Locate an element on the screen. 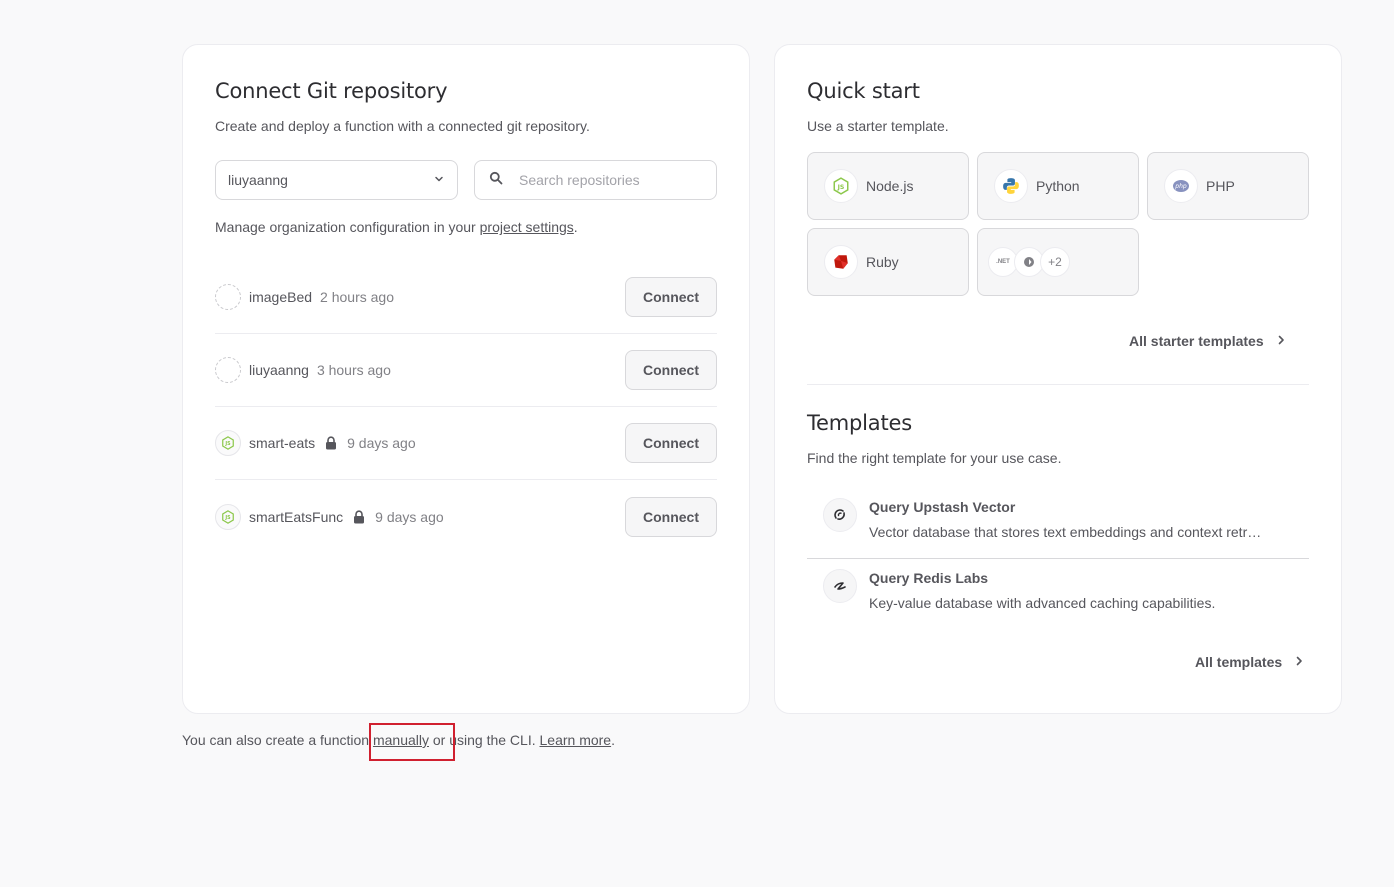 Image resolution: width=1394 pixels, height=887 pixels. all-templates-link: All templates is located at coordinates (1249, 662).